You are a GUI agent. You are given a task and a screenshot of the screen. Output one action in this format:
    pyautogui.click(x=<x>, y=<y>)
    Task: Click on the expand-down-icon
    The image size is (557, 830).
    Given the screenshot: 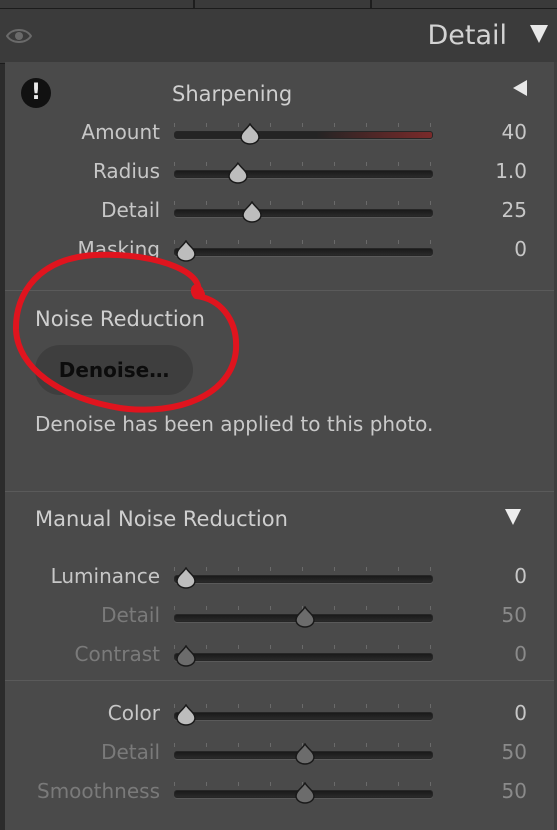 What is the action you would take?
    pyautogui.click(x=513, y=517)
    